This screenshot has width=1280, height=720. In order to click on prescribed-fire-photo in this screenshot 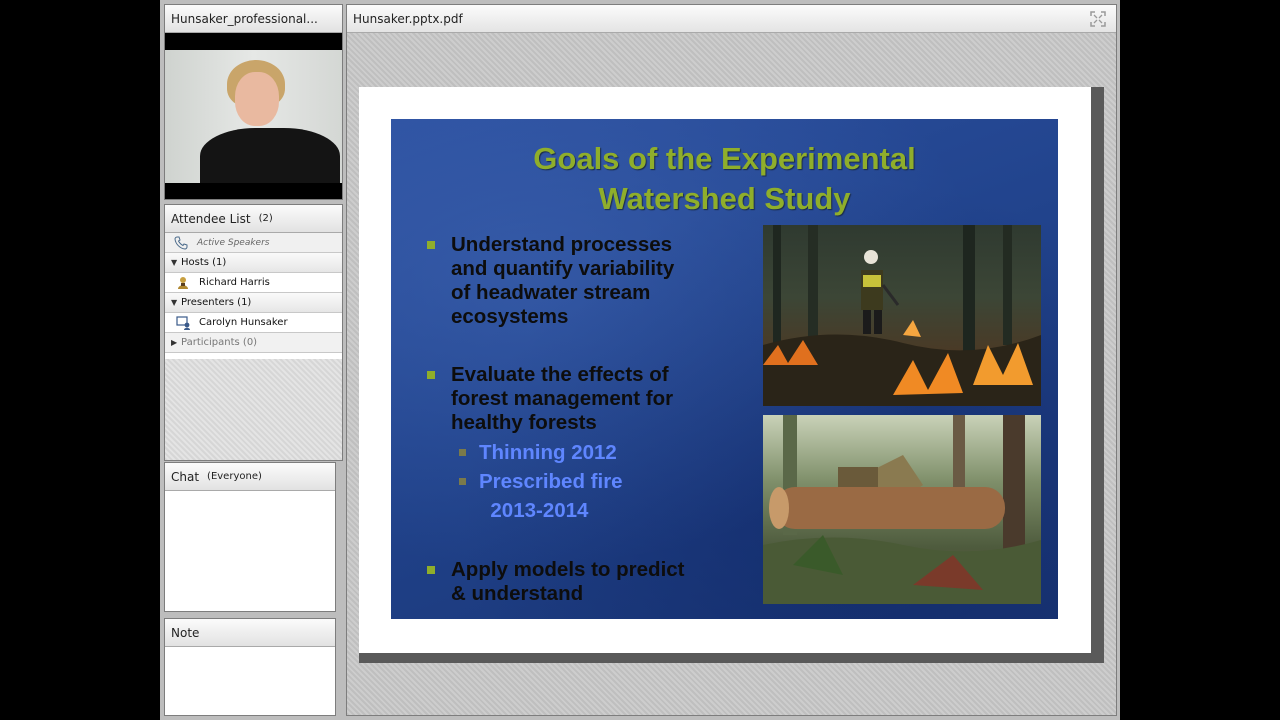, I will do `click(902, 315)`.